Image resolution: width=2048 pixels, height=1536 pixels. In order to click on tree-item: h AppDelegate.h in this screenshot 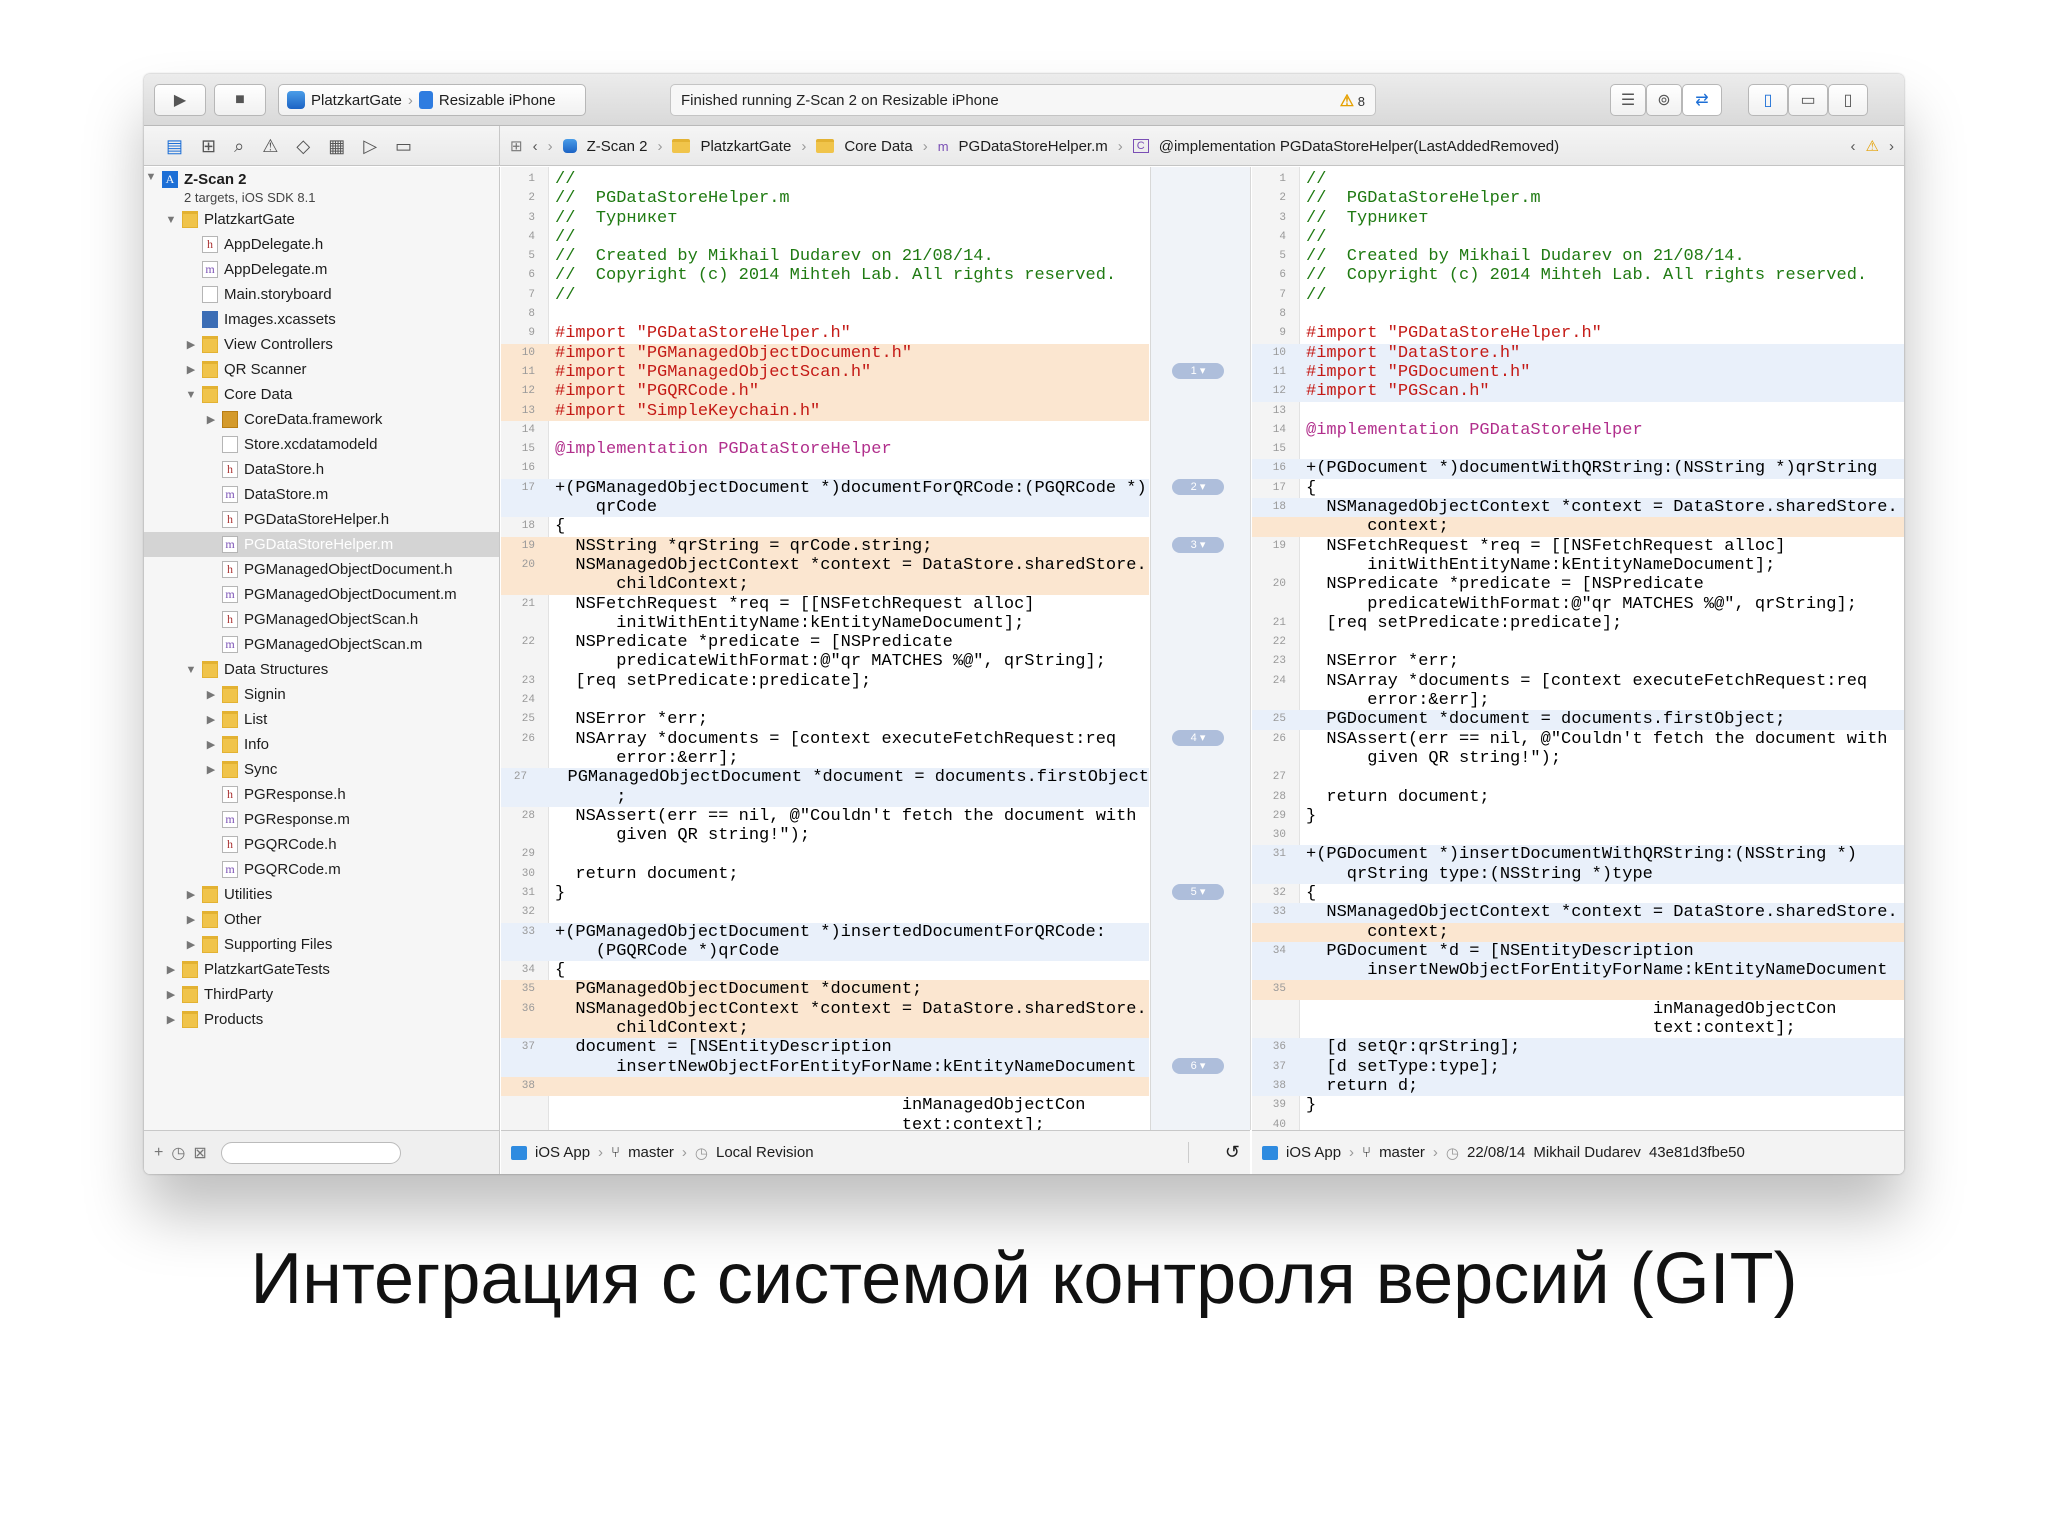, I will do `click(321, 244)`.